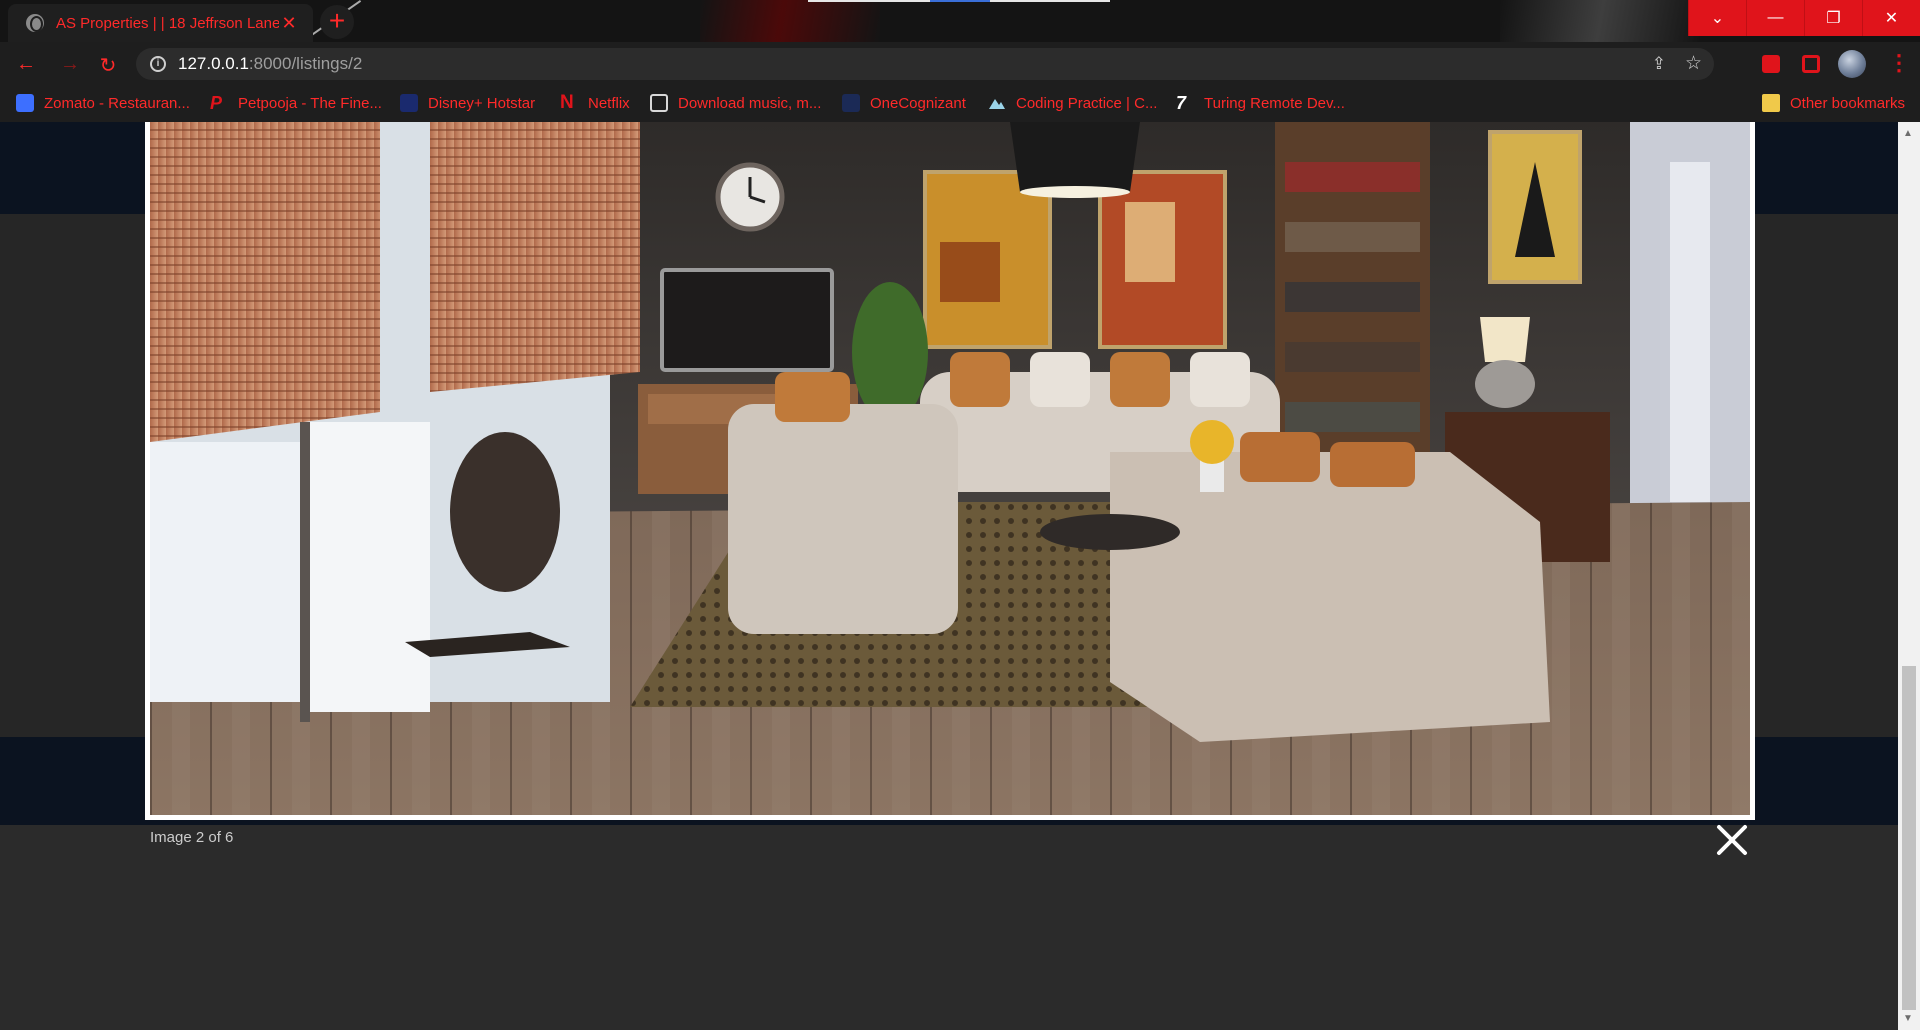 The width and height of the screenshot is (1920, 1030). I want to click on netflix-favicon-icon: N, so click(567, 102).